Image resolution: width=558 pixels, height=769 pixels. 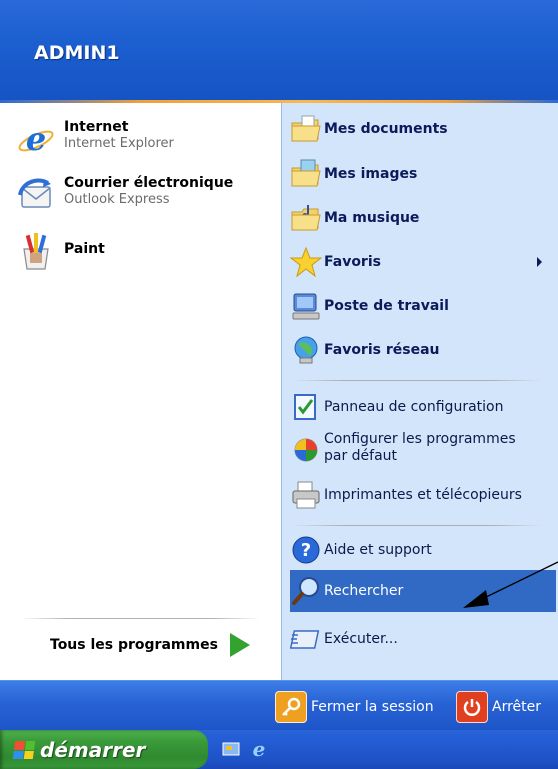 I want to click on my-documents-folder-icon, so click(x=306, y=129).